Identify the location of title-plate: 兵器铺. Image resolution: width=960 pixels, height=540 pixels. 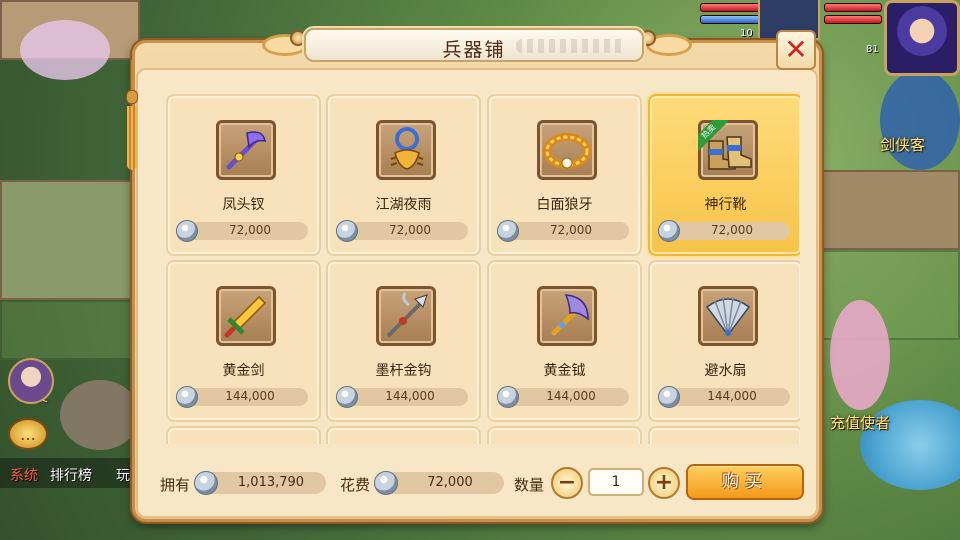
(474, 45).